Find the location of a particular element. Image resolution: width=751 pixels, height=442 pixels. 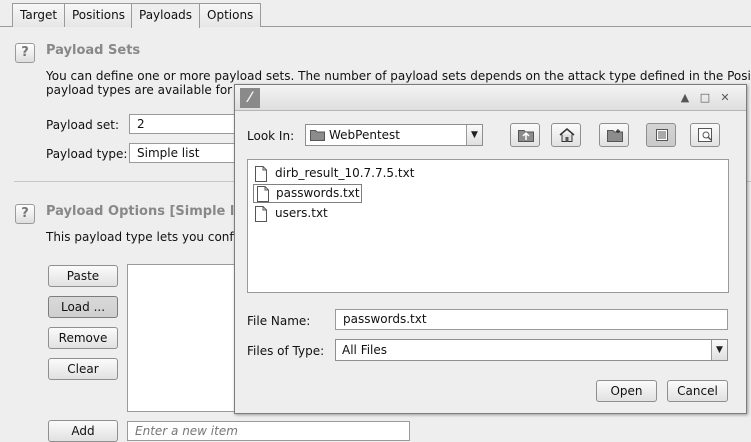

look-in-label: Look In: is located at coordinates (271, 136).